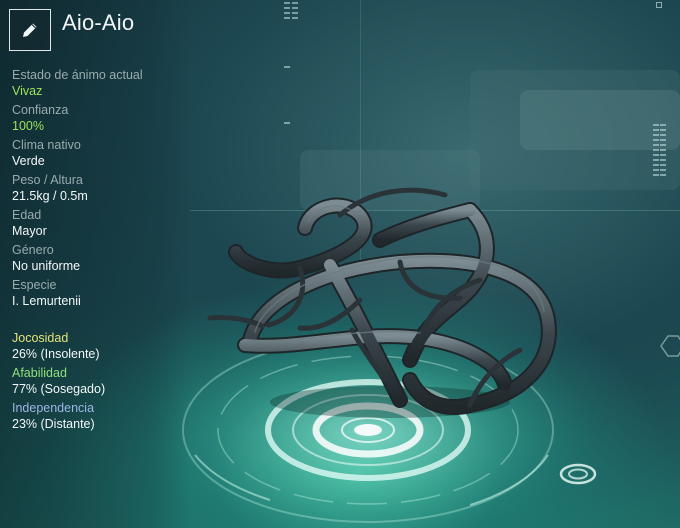 The image size is (680, 528). Describe the element at coordinates (27, 215) in the screenshot. I see `stat-label: Edad` at that location.